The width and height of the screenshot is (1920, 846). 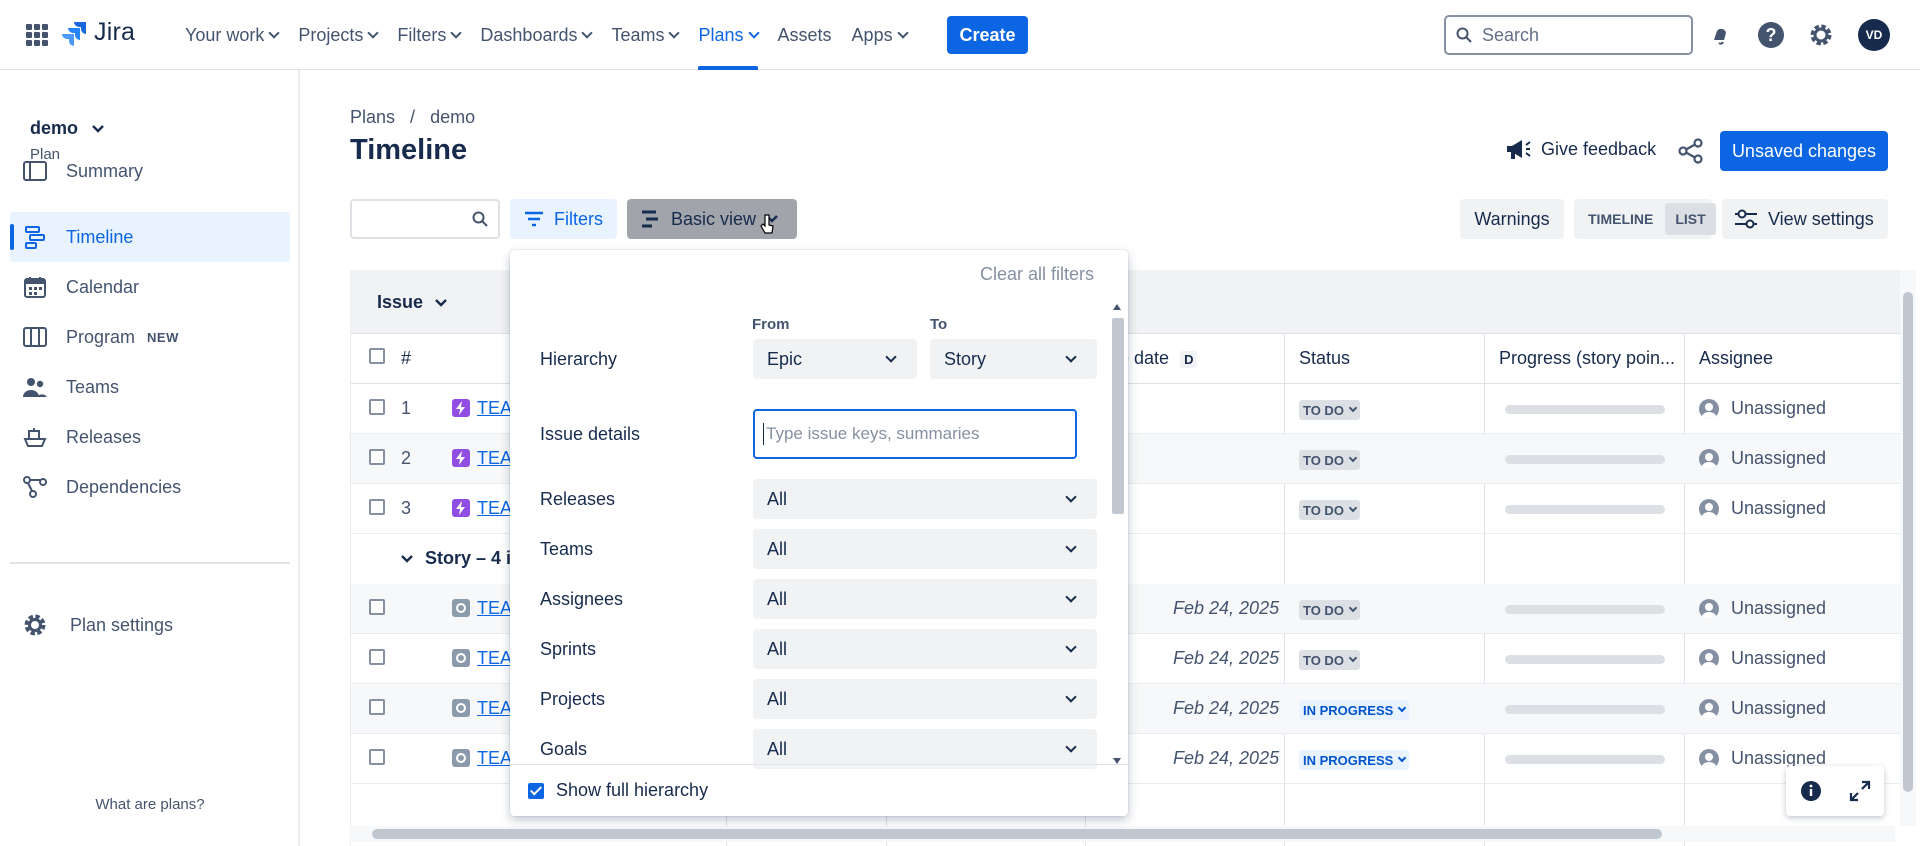 What do you see at coordinates (150, 387) in the screenshot?
I see `sidebar-item-teams: Teams` at bounding box center [150, 387].